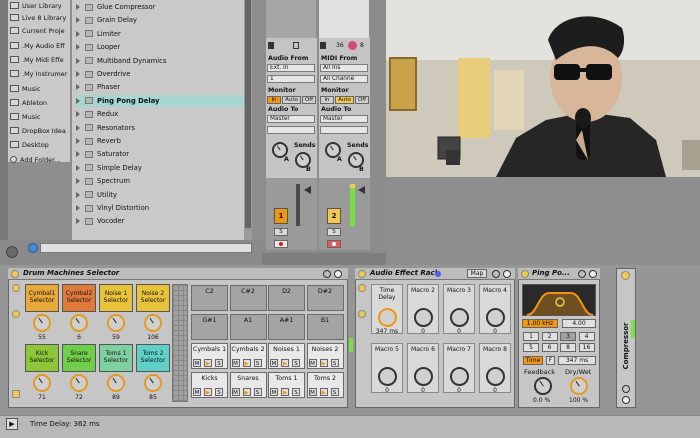 The image size is (700, 438). I want to click on preview-circle-icon, so click(12, 252).